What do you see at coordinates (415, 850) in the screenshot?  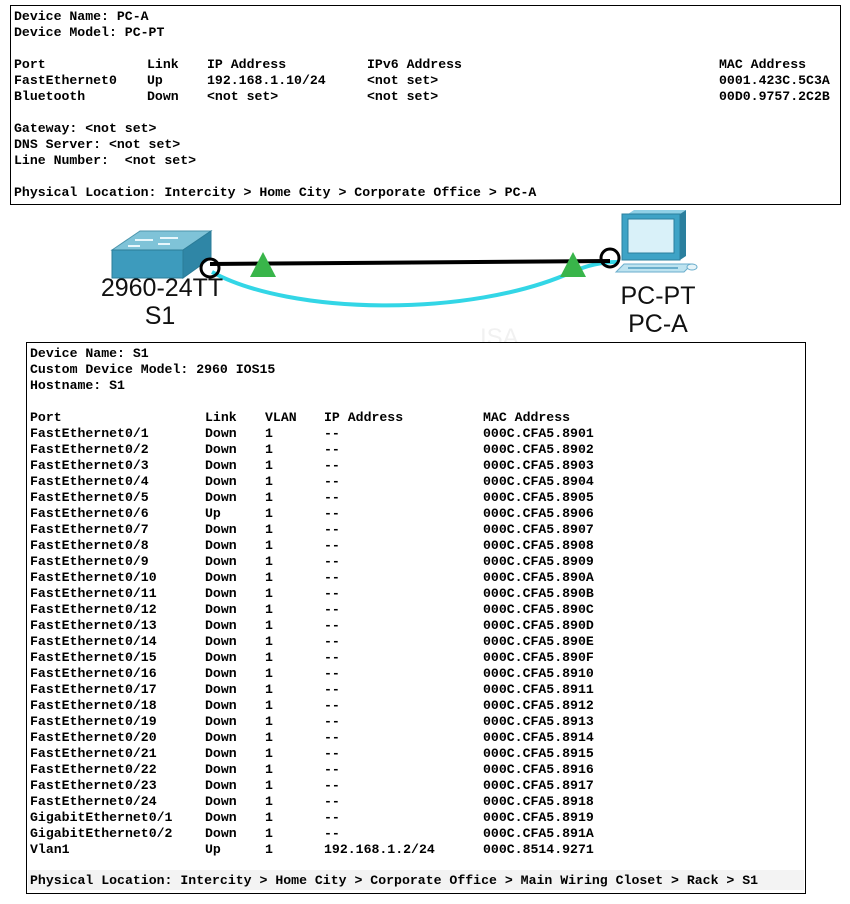 I see `table-row: Vlan1 Up 1 192.168.1.2/24 000C.8514.9271` at bounding box center [415, 850].